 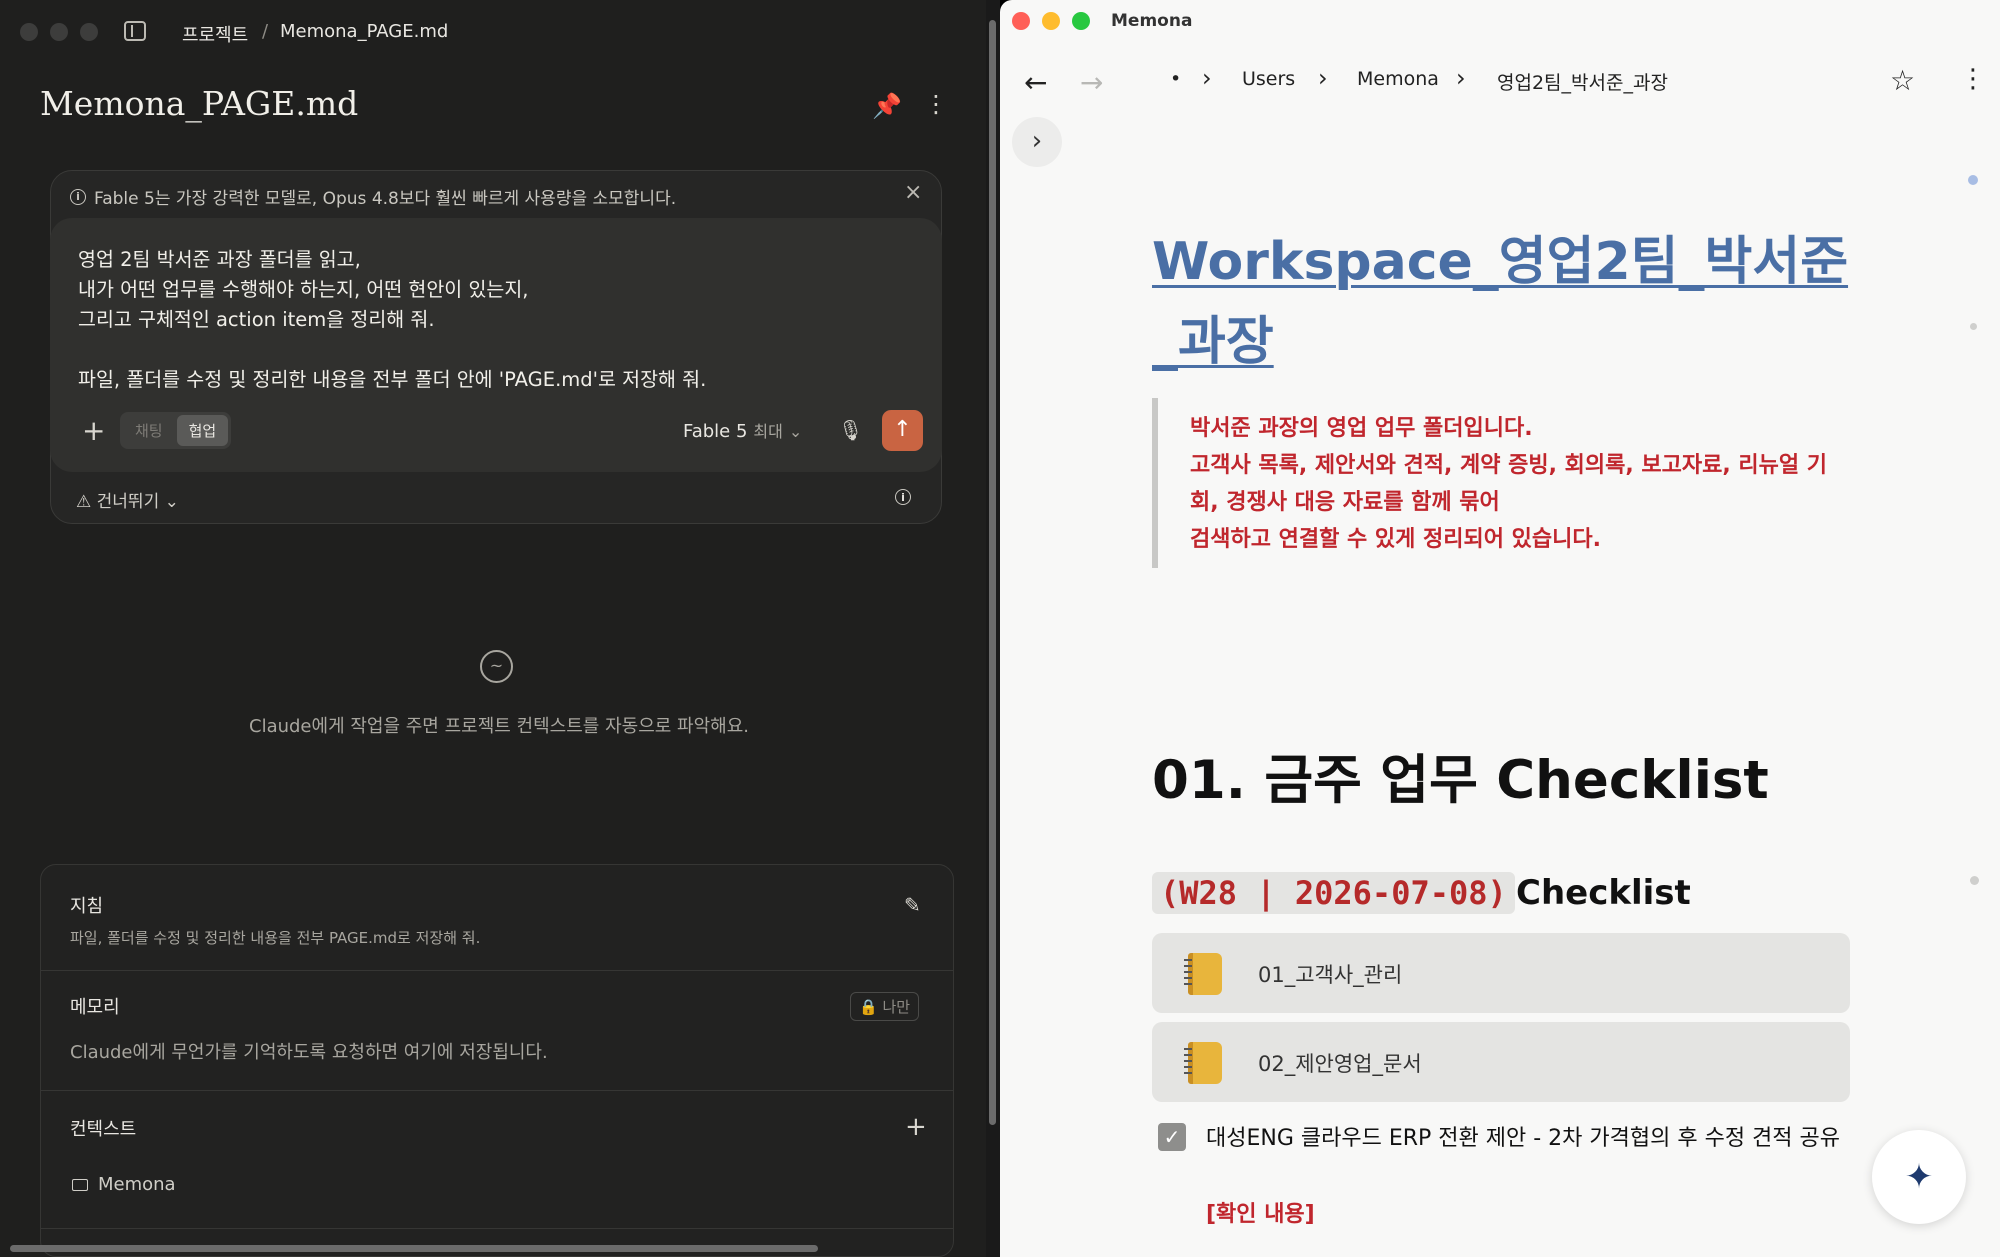 I want to click on model-name: Fable 5, so click(x=715, y=431).